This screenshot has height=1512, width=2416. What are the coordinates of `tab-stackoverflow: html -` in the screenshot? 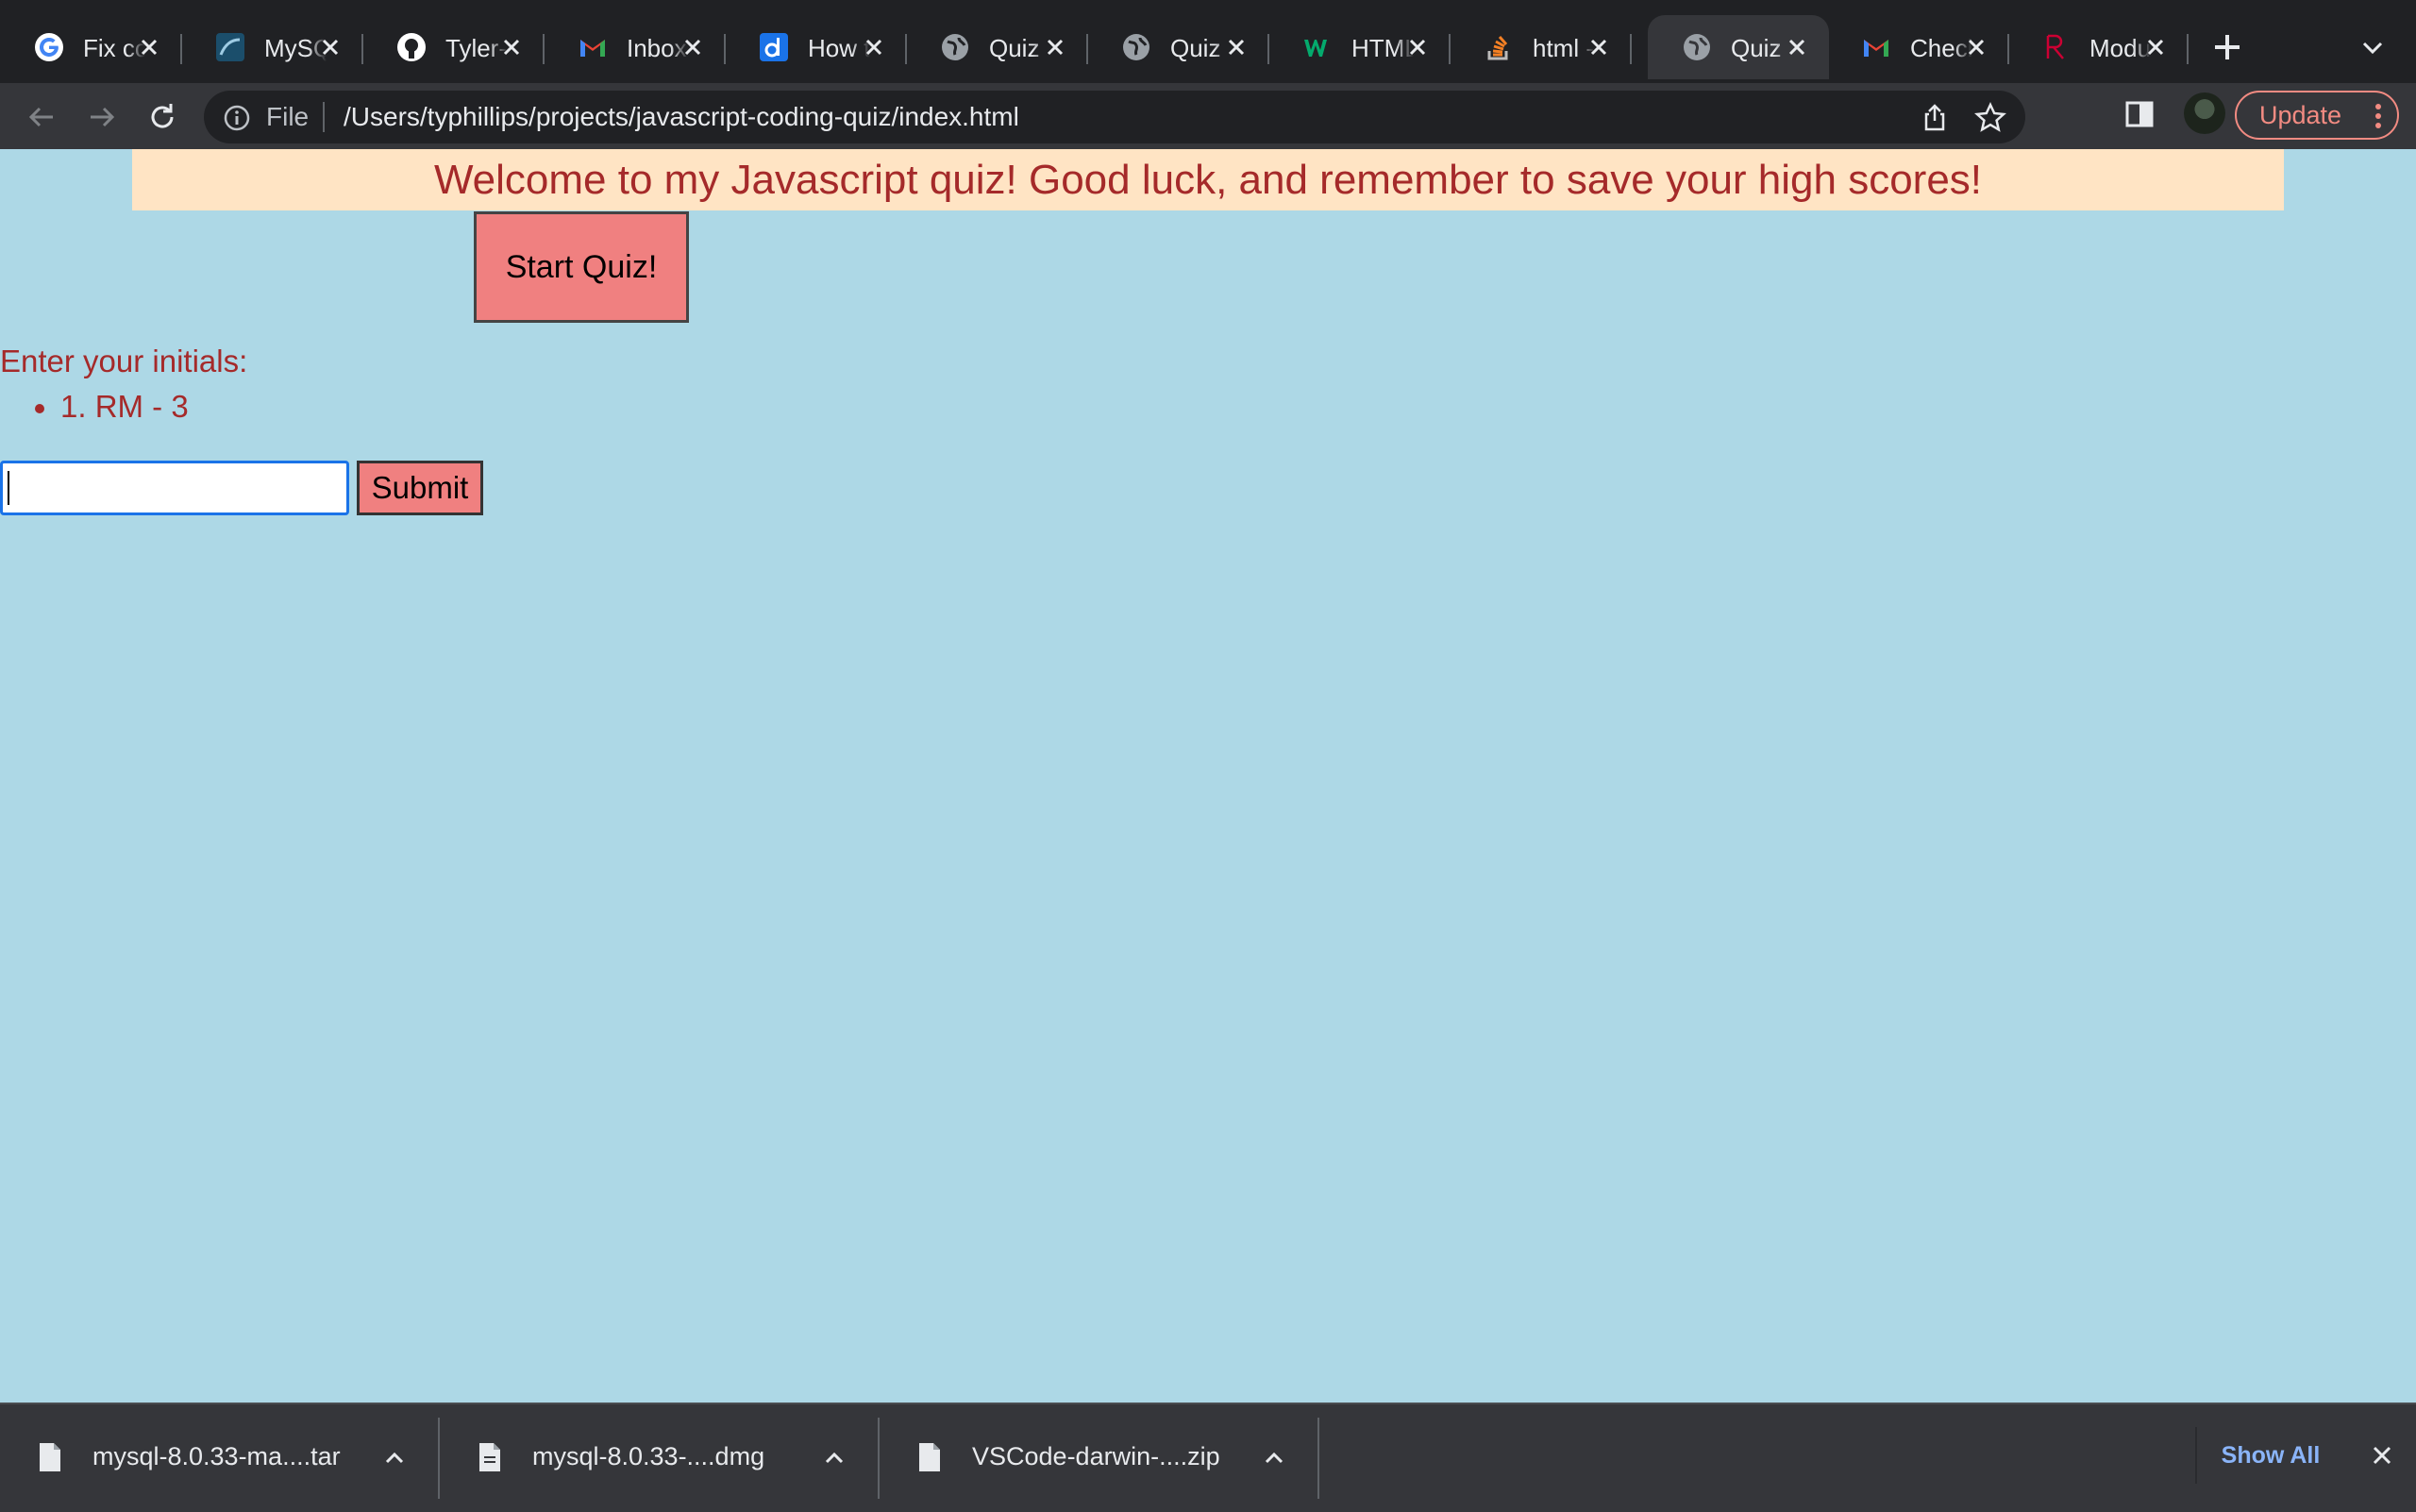 It's located at (1541, 47).